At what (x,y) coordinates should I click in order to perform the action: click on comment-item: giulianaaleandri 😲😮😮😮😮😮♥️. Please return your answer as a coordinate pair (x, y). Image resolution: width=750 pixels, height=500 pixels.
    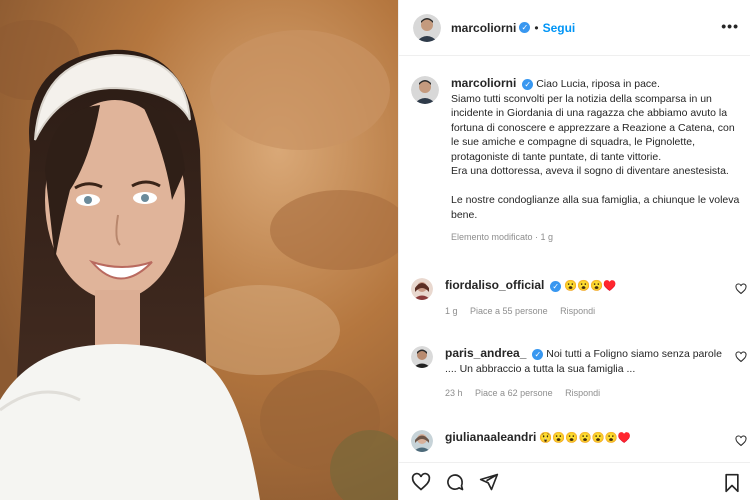
    Looking at the image, I should click on (580, 441).